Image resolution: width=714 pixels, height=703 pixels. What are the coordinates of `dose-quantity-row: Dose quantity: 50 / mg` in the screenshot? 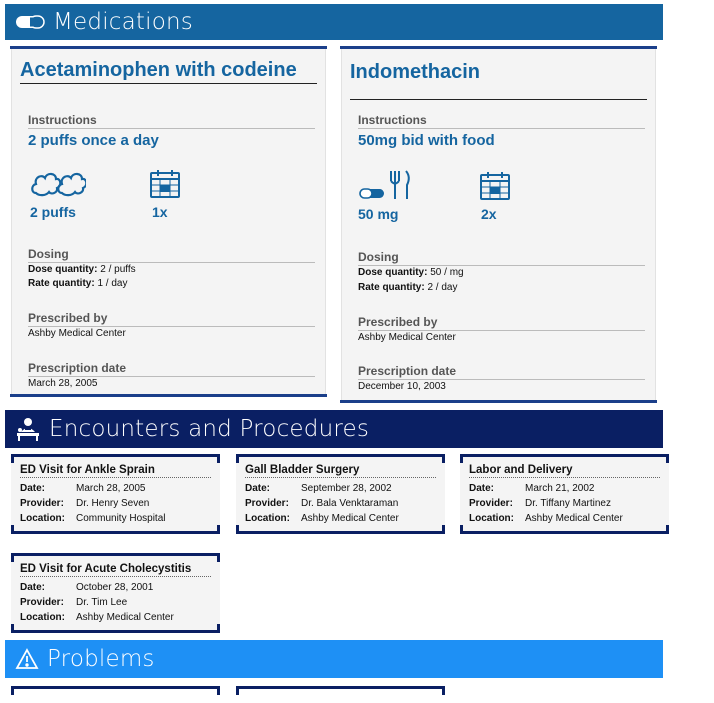 It's located at (411, 272).